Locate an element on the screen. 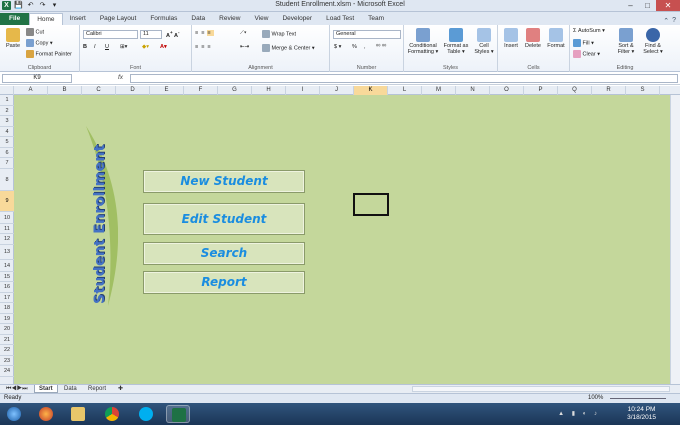 The width and height of the screenshot is (680, 425). font-family-select: Calibri is located at coordinates (110, 34).